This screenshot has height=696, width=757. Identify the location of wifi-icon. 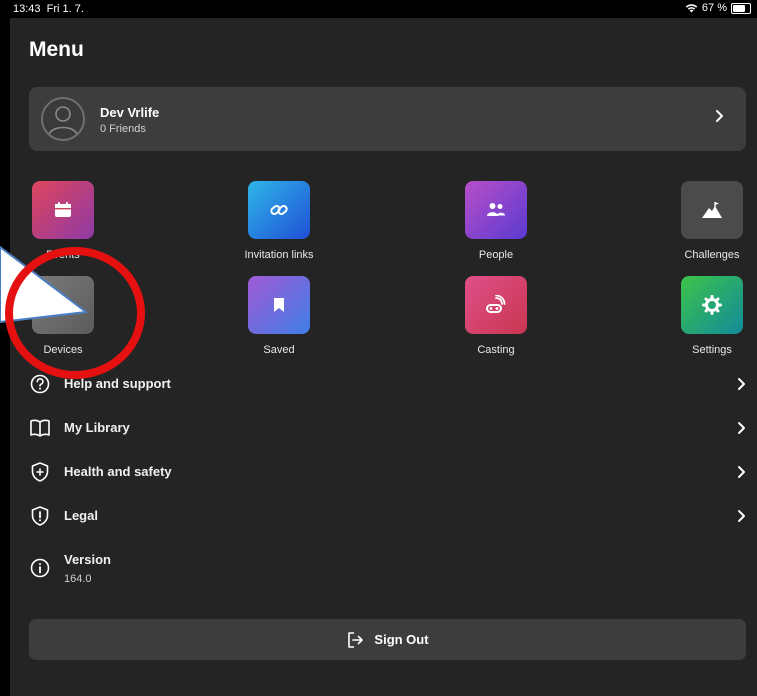
(691, 8).